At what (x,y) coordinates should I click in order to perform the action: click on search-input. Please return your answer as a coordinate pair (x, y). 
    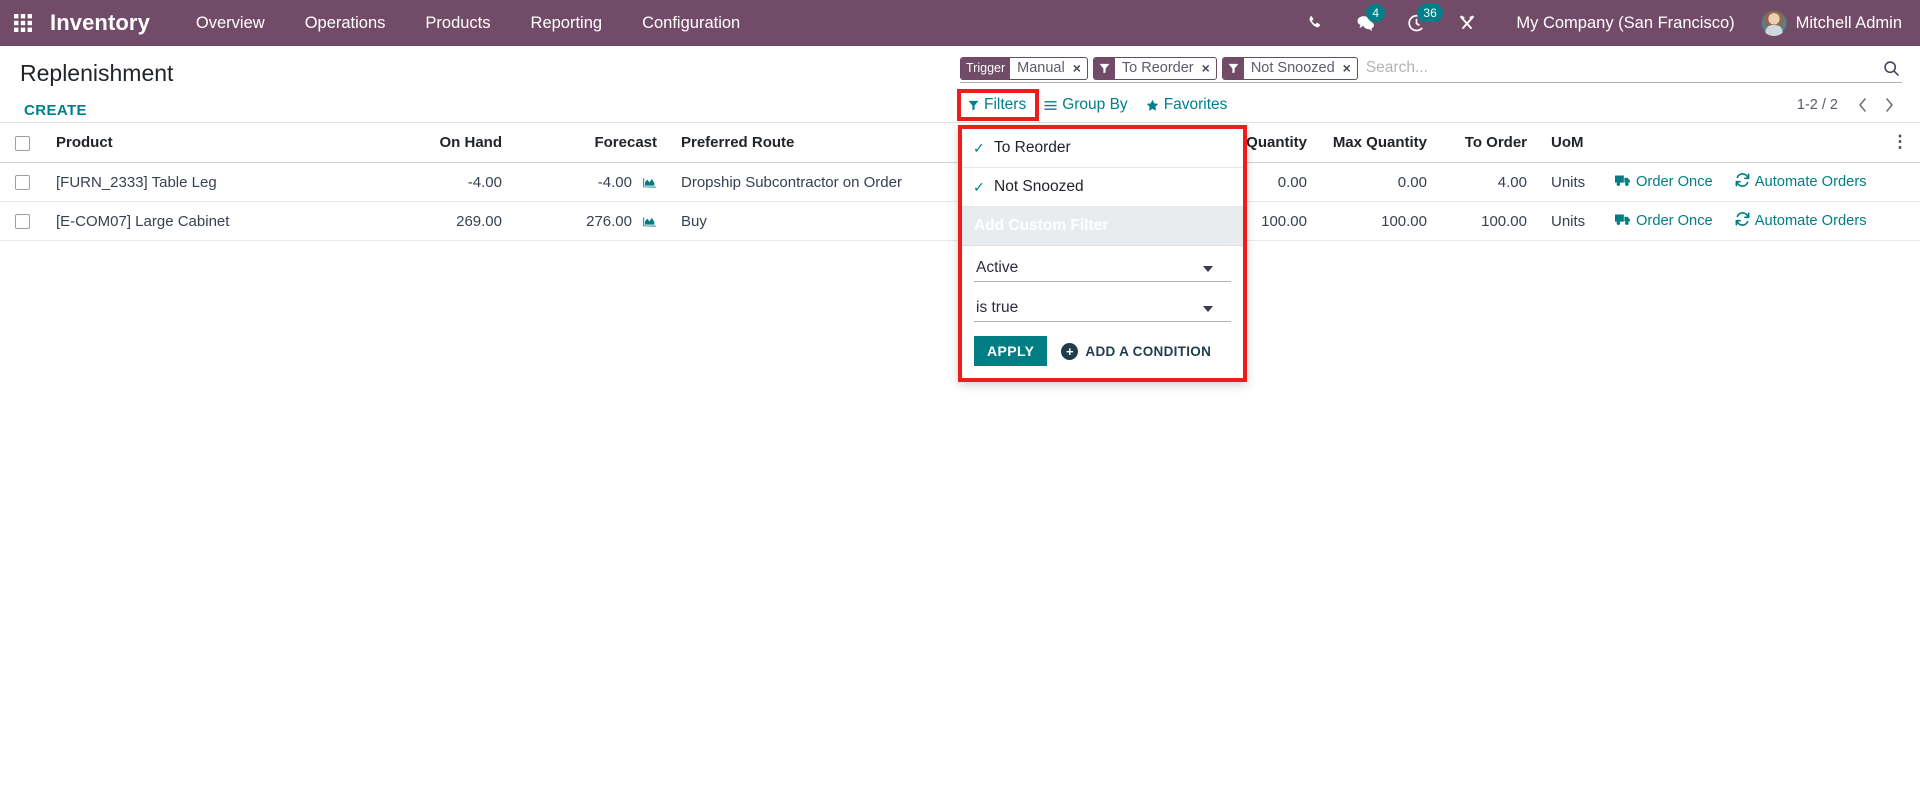
    Looking at the image, I should click on (1616, 68).